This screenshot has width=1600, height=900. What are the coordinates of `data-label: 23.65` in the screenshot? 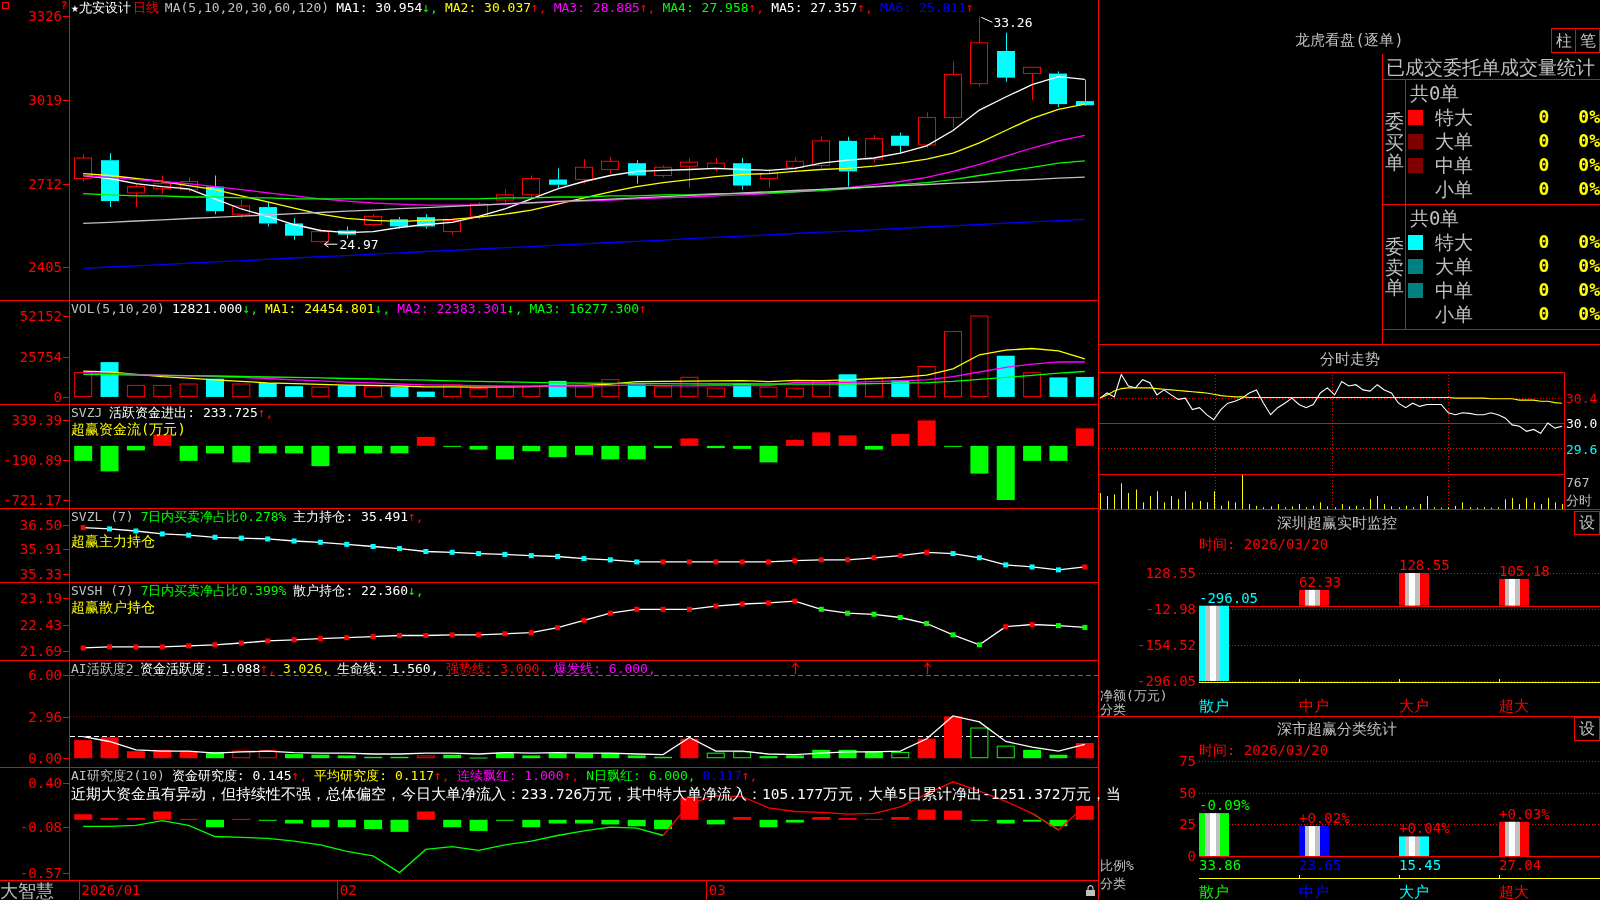 It's located at (1320, 865).